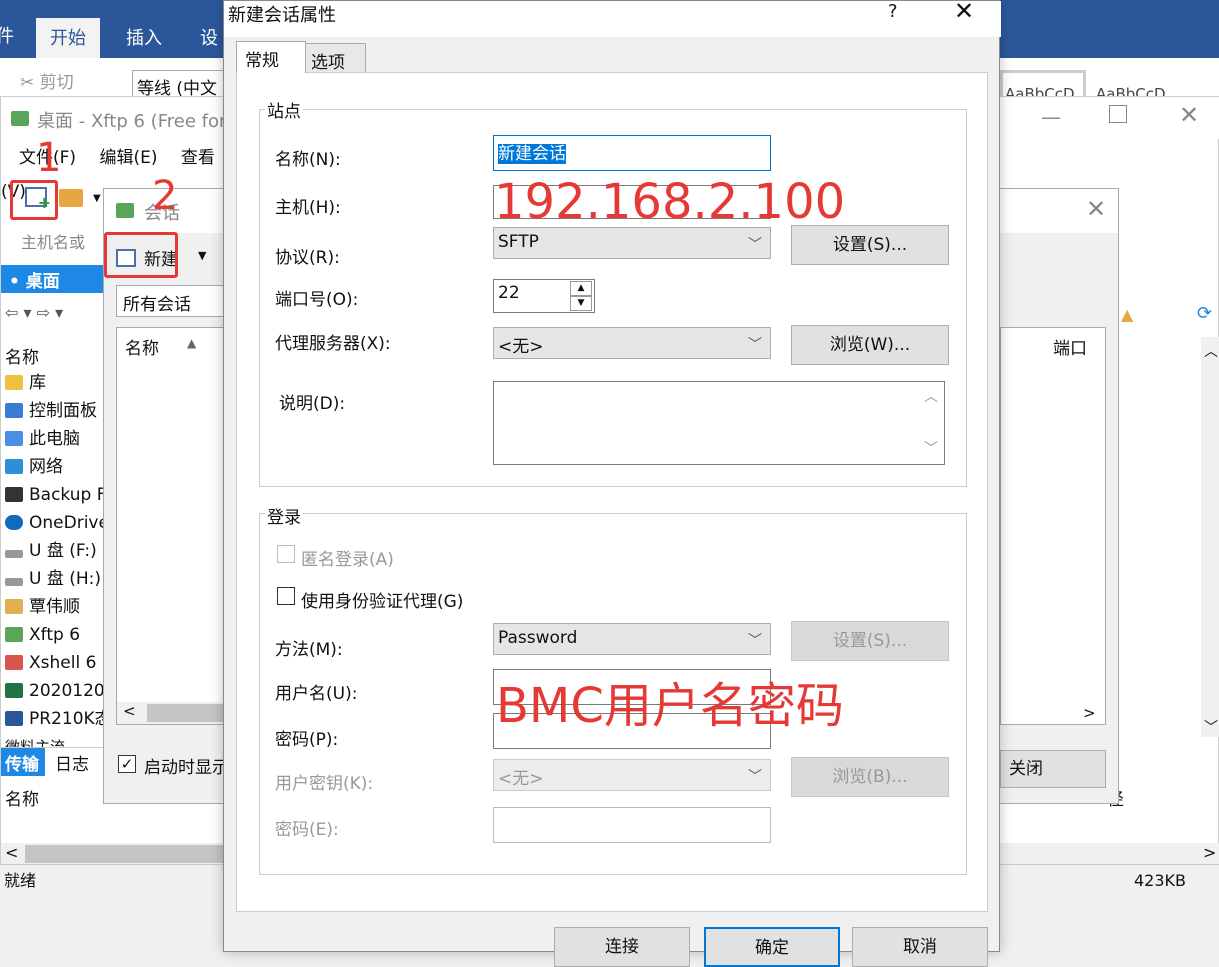 The image size is (1219, 967). What do you see at coordinates (132, 121) in the screenshot?
I see `xftp-title: 桌面 - Xftp 6 (Free for` at bounding box center [132, 121].